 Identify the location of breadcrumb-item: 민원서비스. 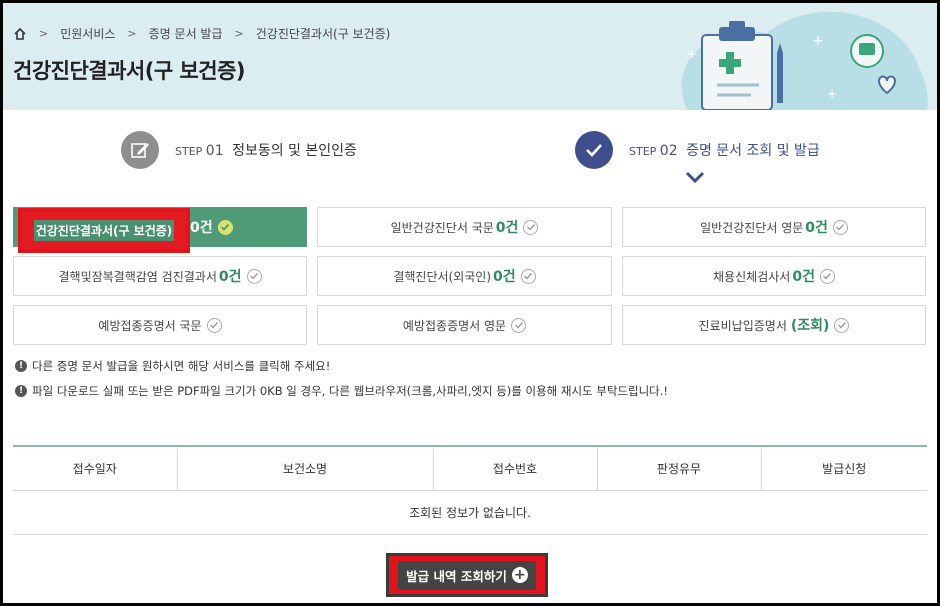
(87, 33).